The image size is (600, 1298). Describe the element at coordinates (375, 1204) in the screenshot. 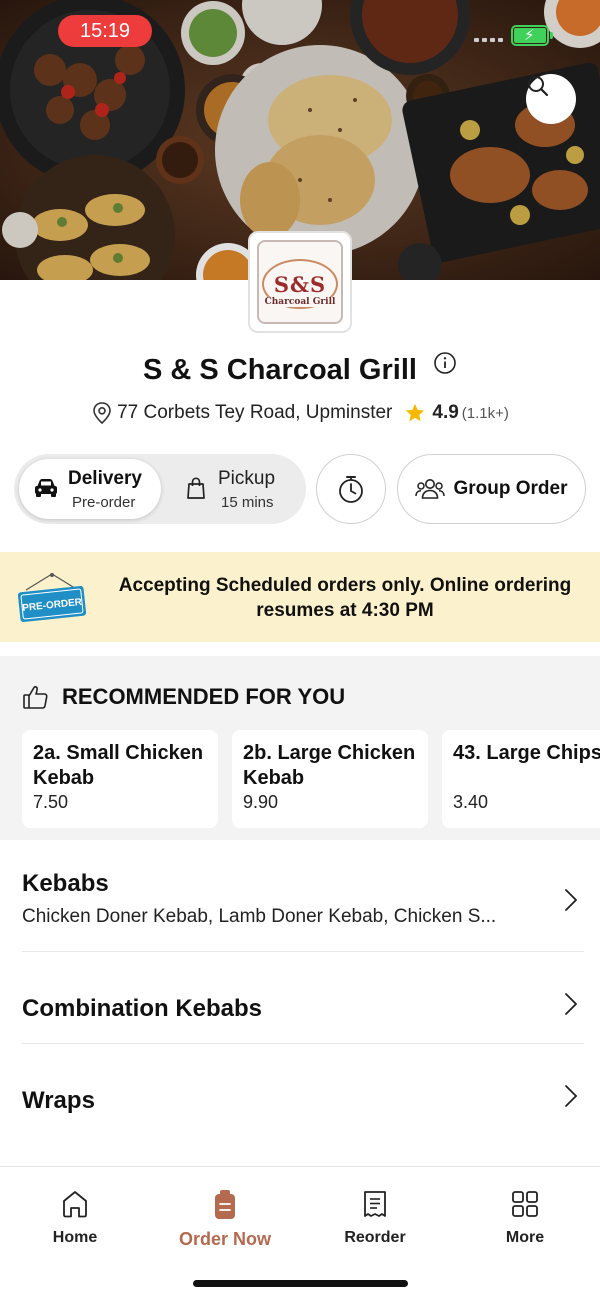

I see `receipt-icon` at that location.